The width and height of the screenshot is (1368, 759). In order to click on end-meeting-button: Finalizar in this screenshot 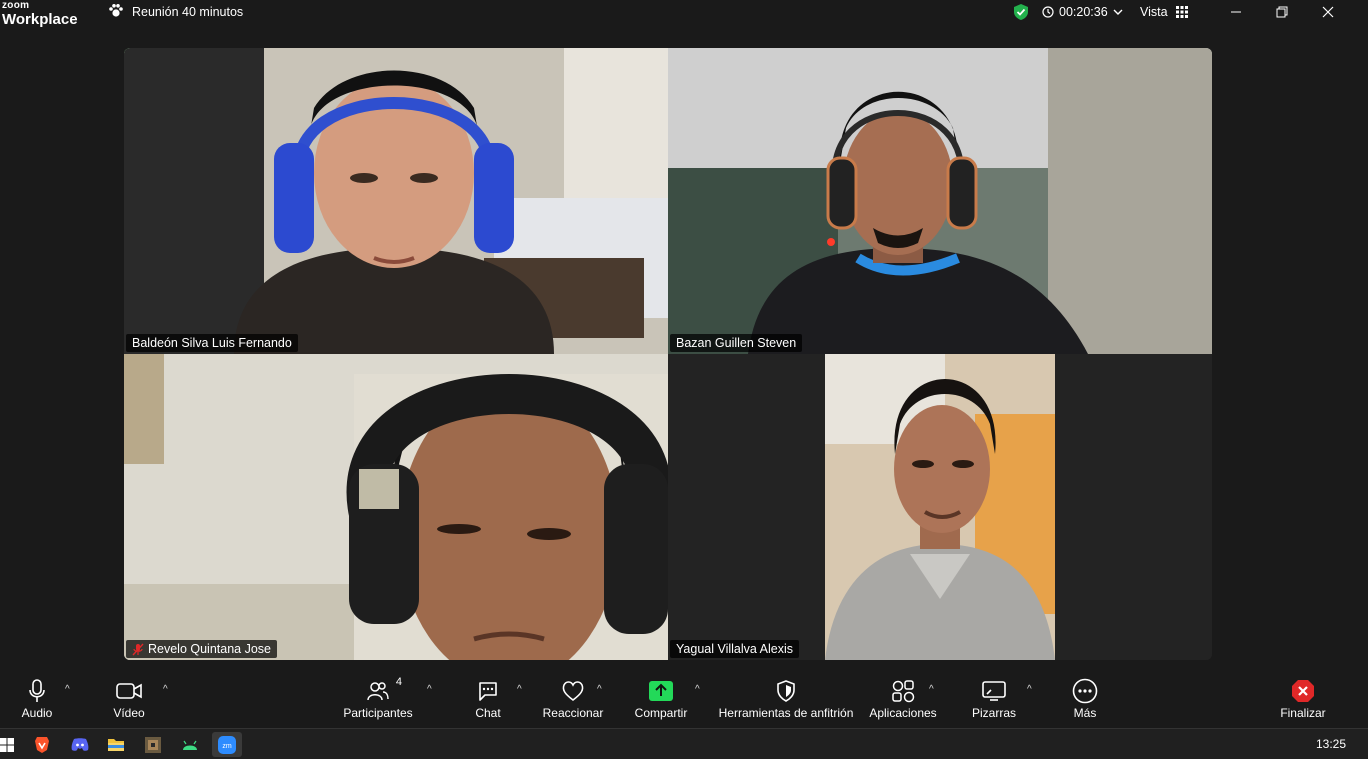, I will do `click(1303, 699)`.